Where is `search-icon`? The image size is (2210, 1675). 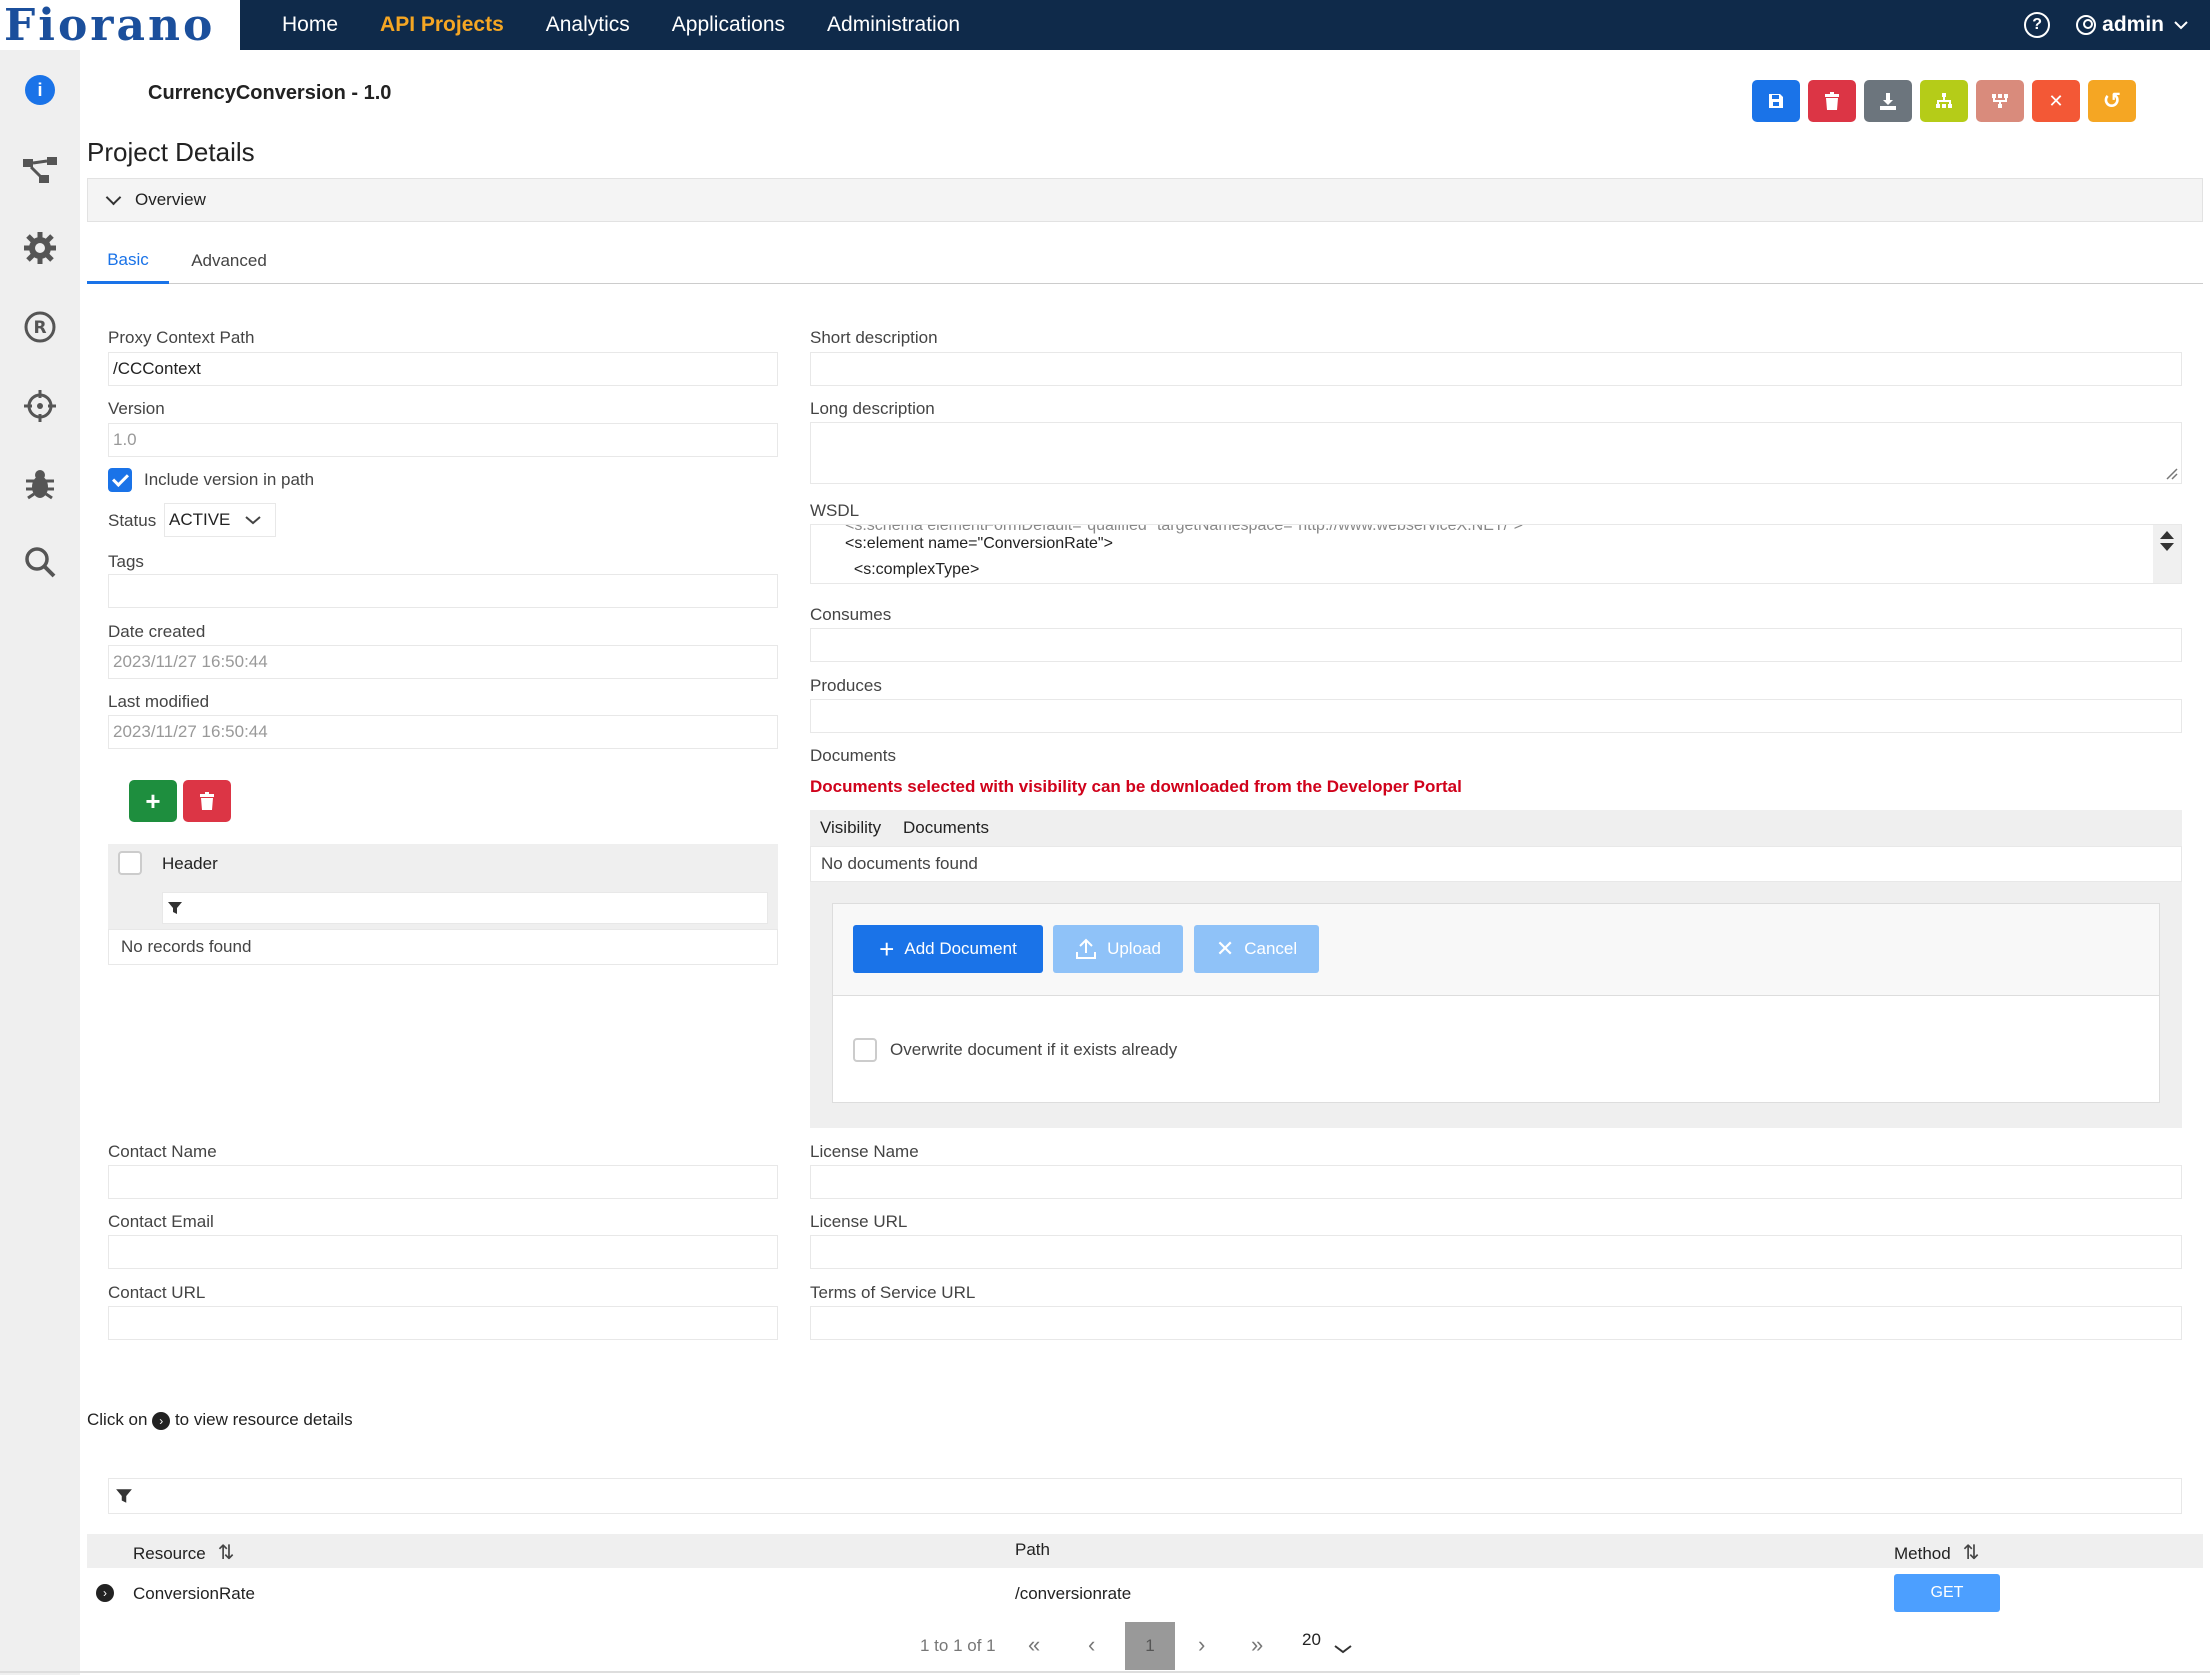
search-icon is located at coordinates (40, 562).